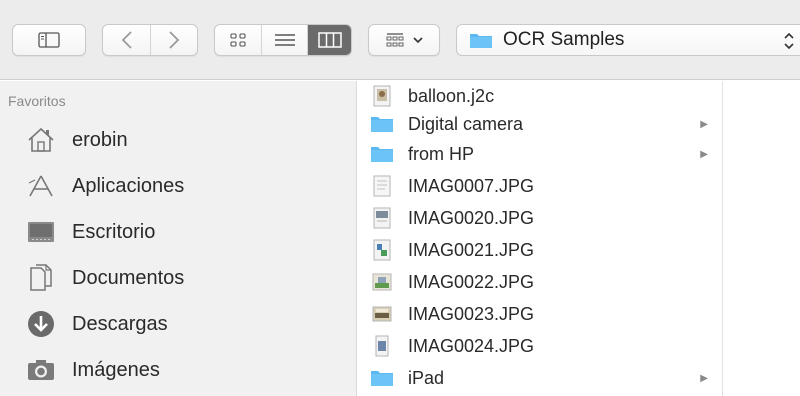 The height and width of the screenshot is (396, 800). Describe the element at coordinates (451, 95) in the screenshot. I see `file-name: balloon.j2c` at that location.